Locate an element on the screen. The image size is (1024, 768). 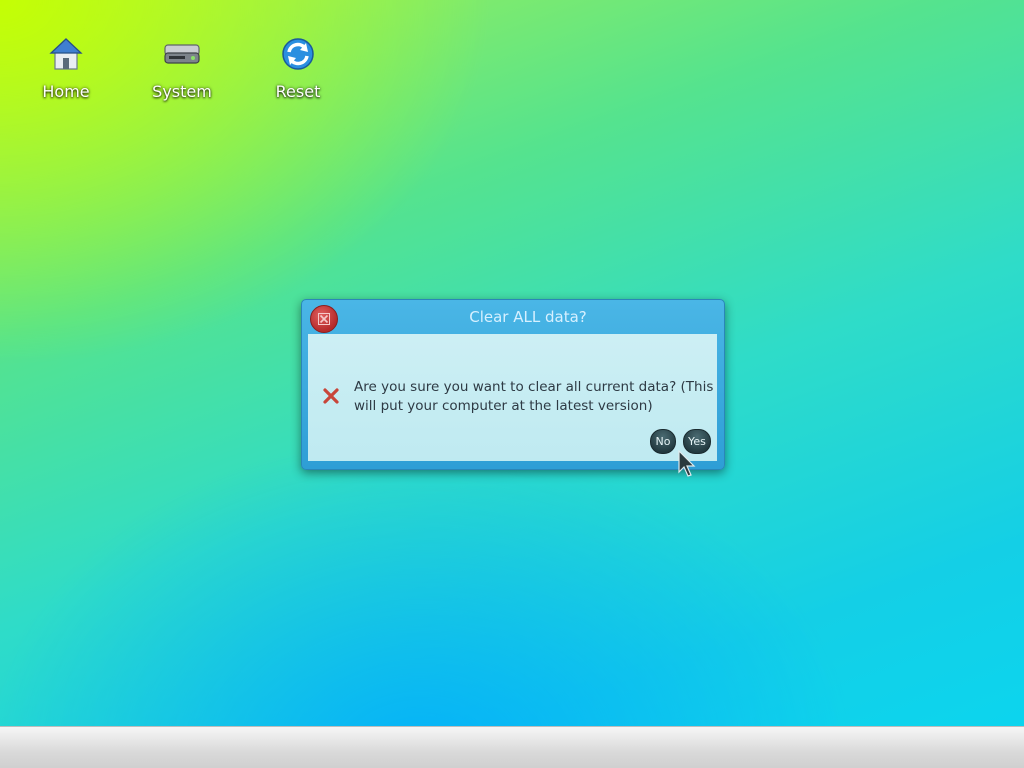
dialog-titlebar: Clear ALL data? is located at coordinates (513, 317).